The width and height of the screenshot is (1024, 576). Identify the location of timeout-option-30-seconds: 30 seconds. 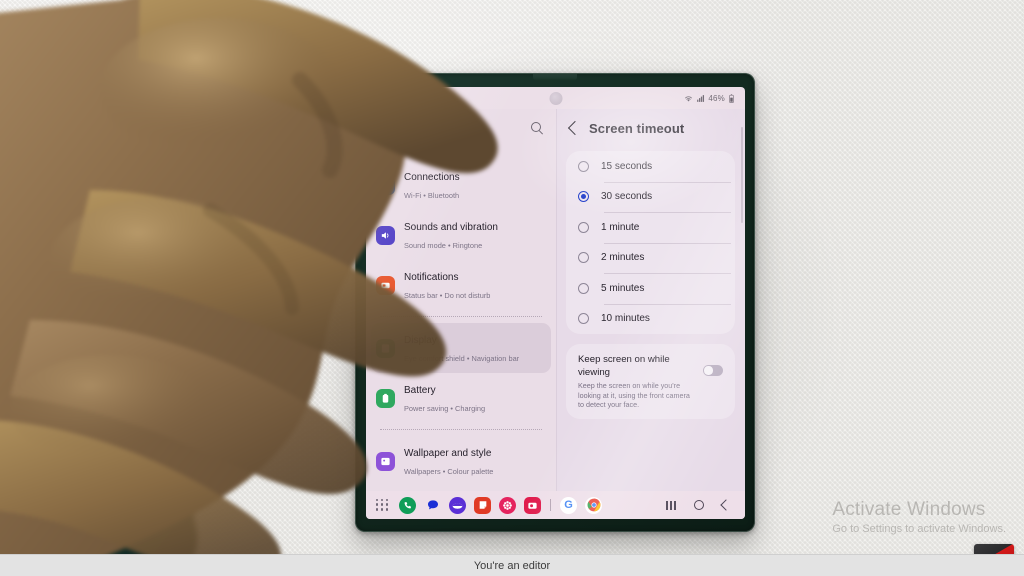
(650, 197).